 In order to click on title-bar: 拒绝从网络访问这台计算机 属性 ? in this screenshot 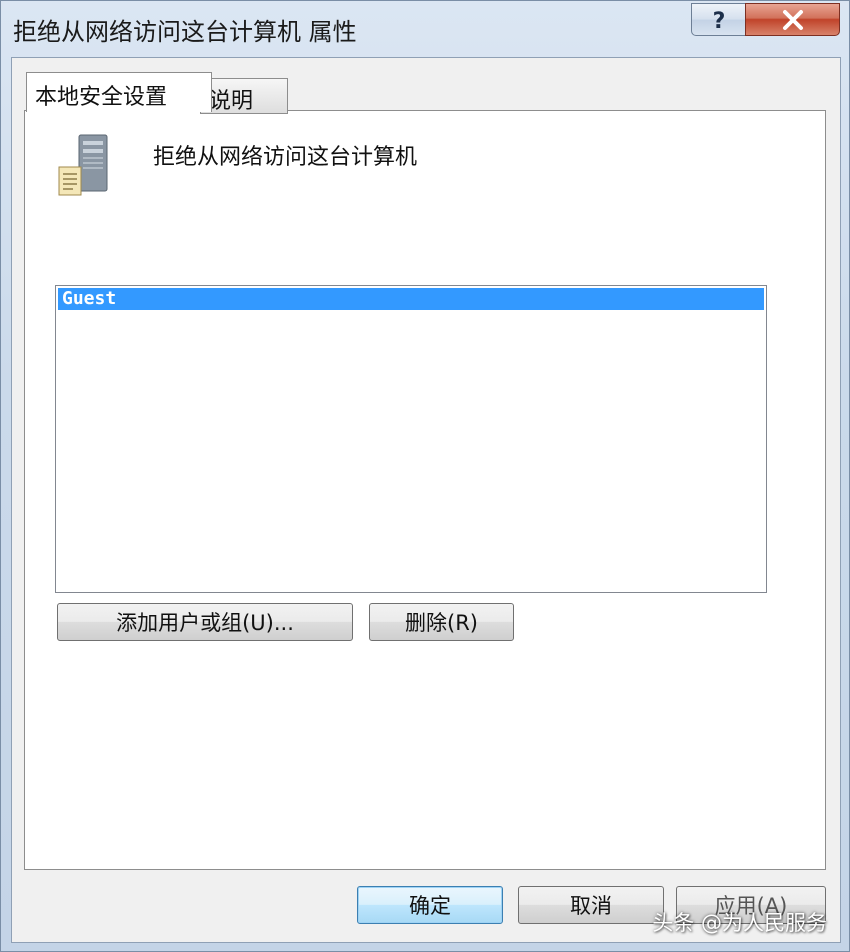, I will do `click(425, 28)`.